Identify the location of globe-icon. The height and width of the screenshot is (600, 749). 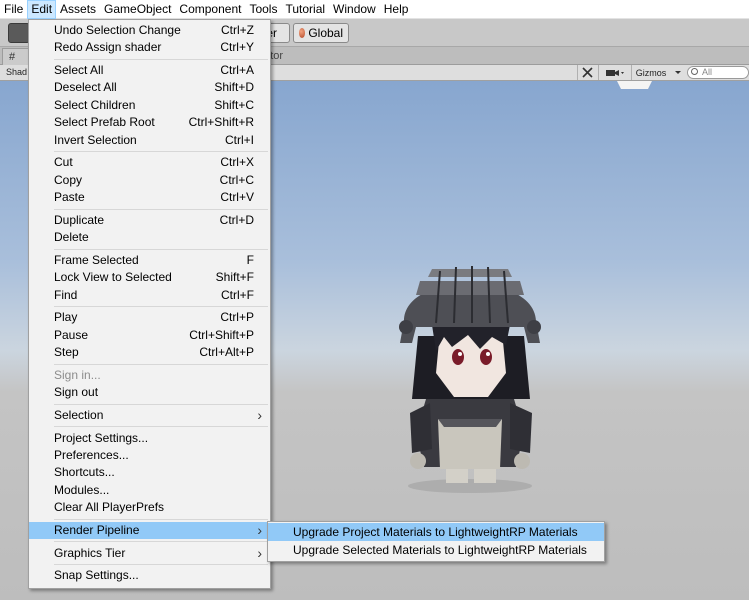
(302, 33).